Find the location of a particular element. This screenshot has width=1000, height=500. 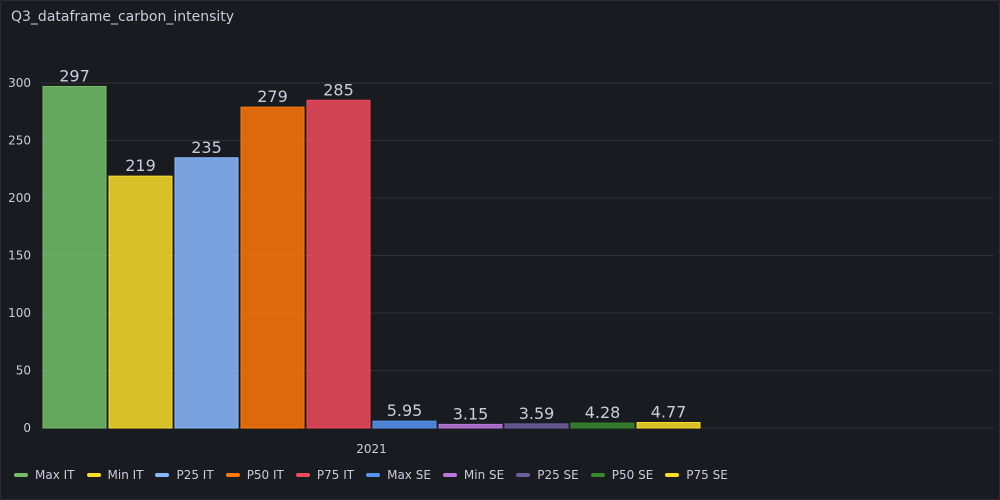

bar-p50-se is located at coordinates (602, 425).